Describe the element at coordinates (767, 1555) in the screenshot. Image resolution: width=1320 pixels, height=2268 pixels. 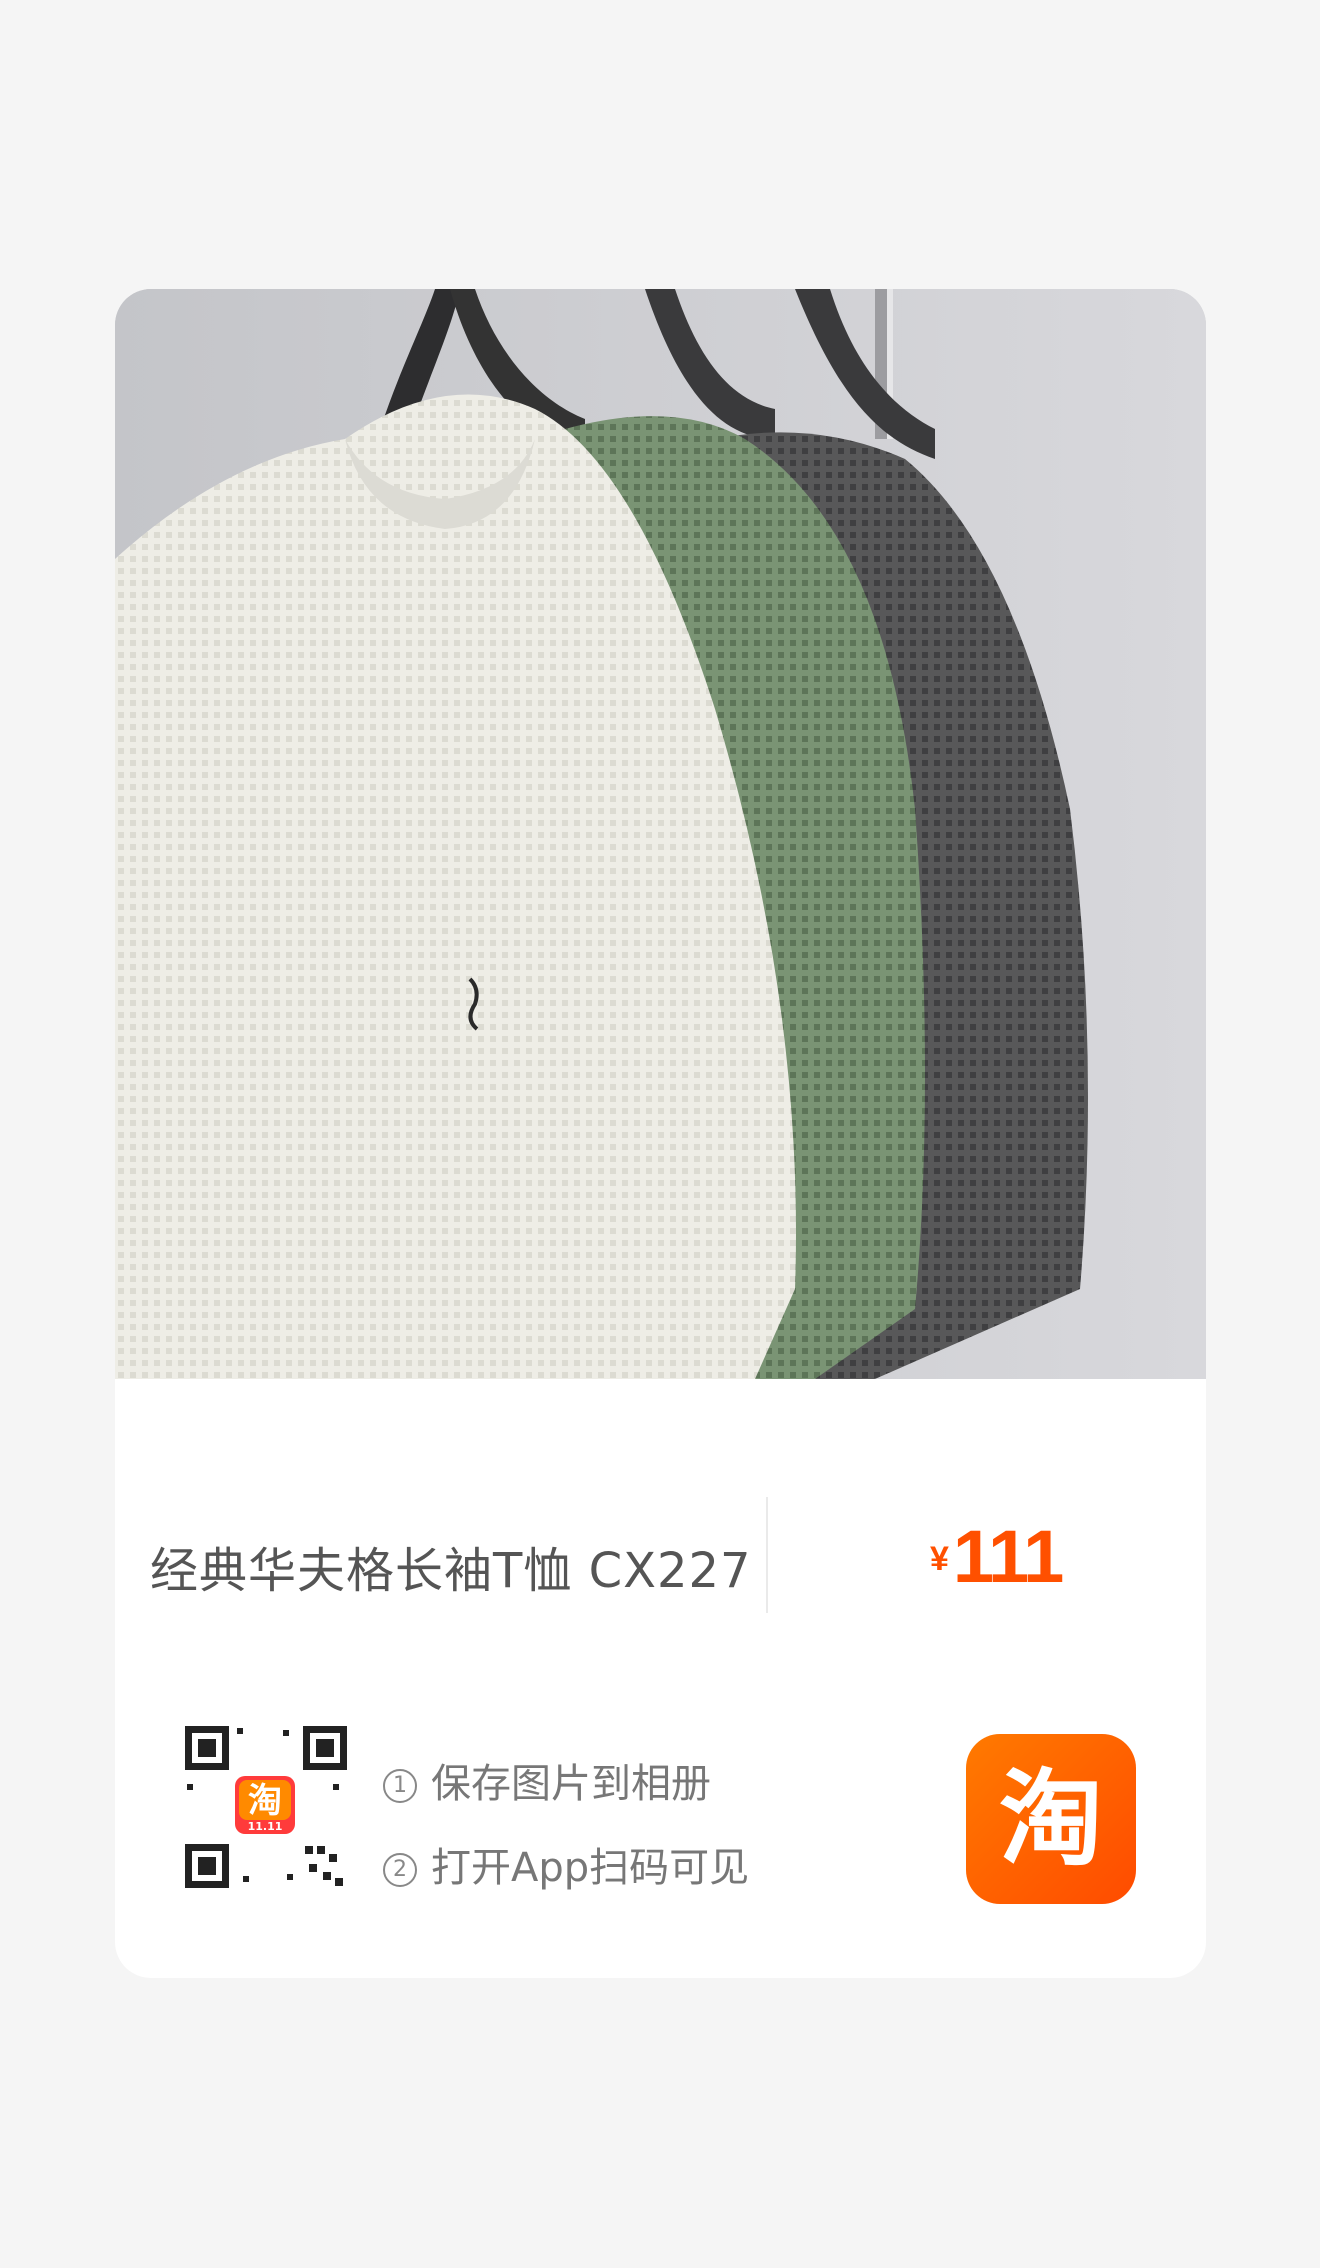
I see `divider` at that location.